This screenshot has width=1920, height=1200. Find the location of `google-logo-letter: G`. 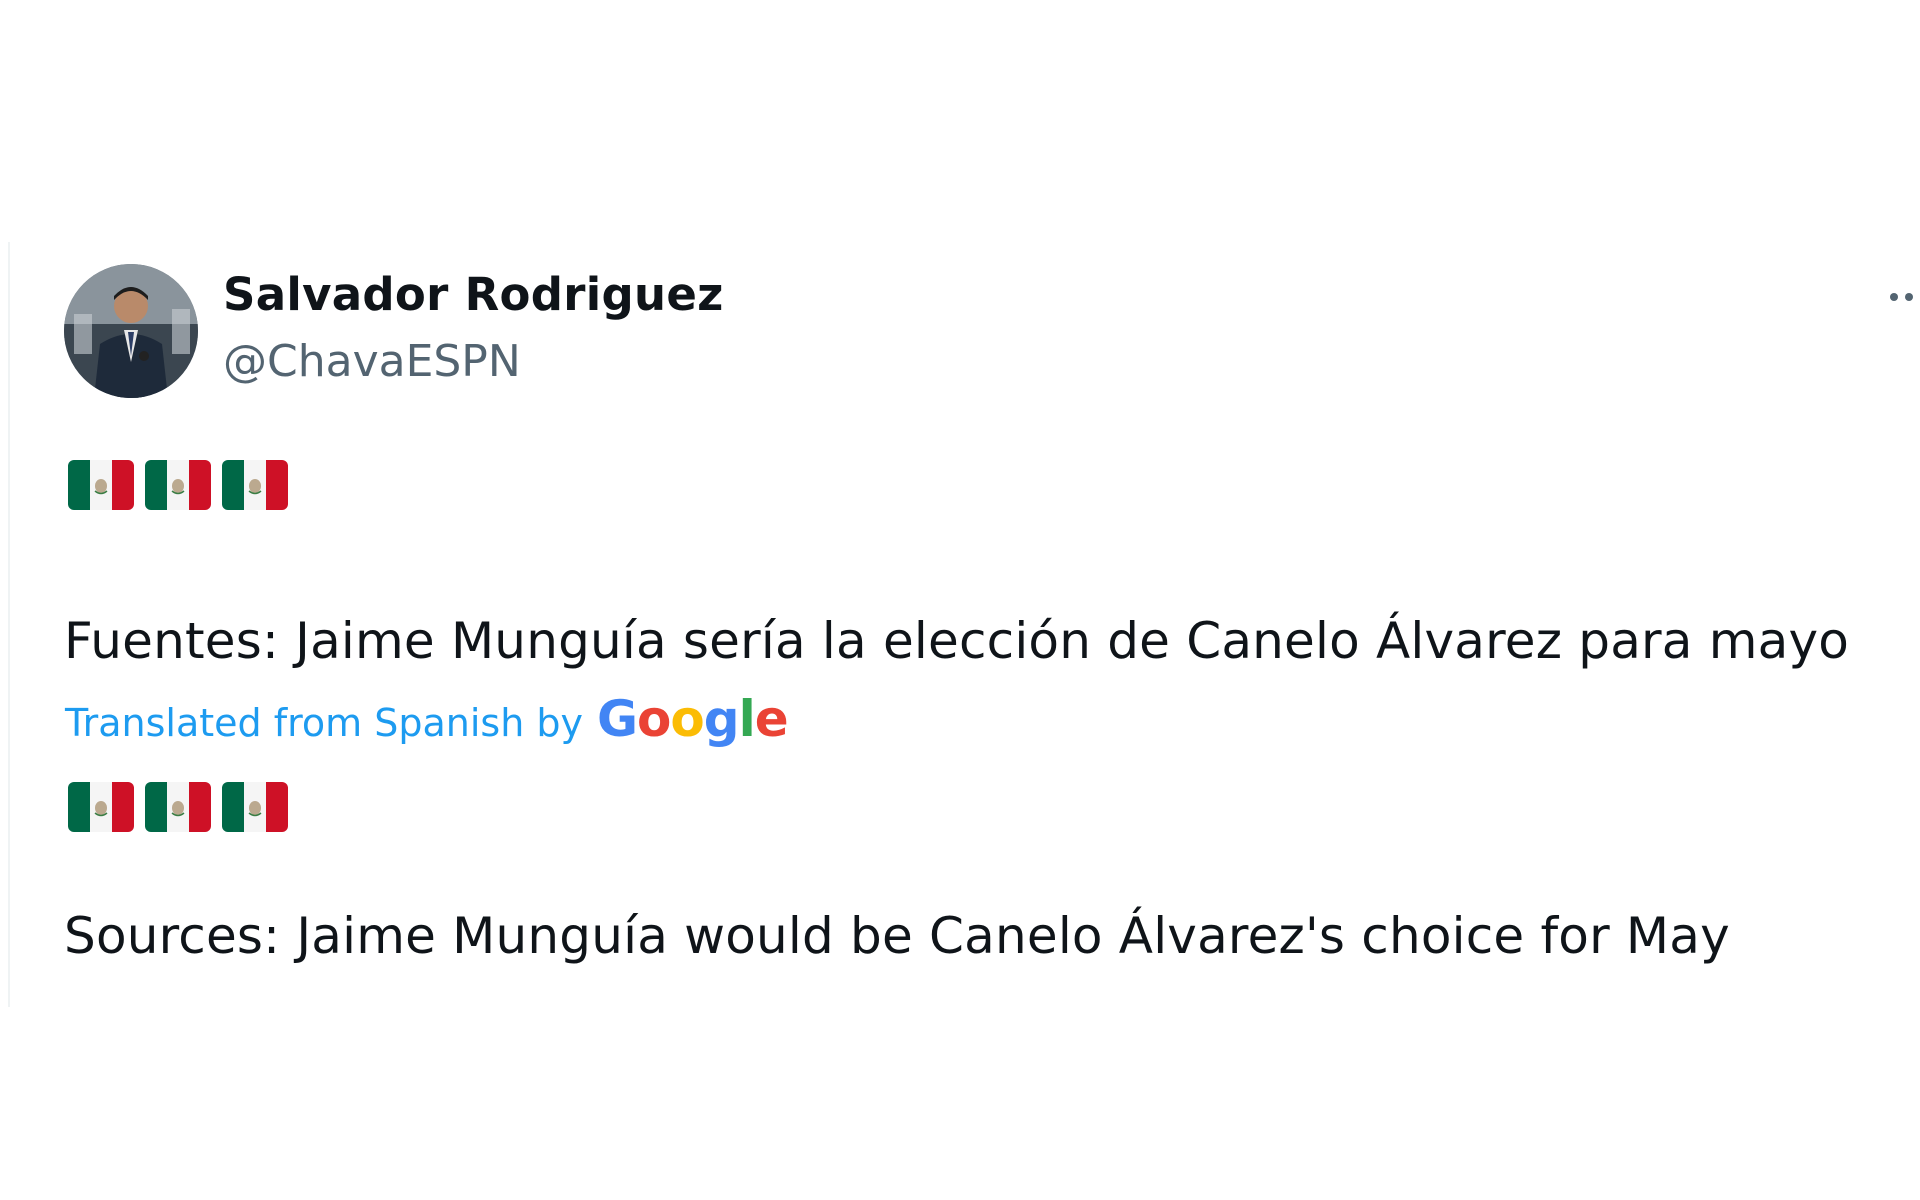

google-logo-letter: G is located at coordinates (617, 719).